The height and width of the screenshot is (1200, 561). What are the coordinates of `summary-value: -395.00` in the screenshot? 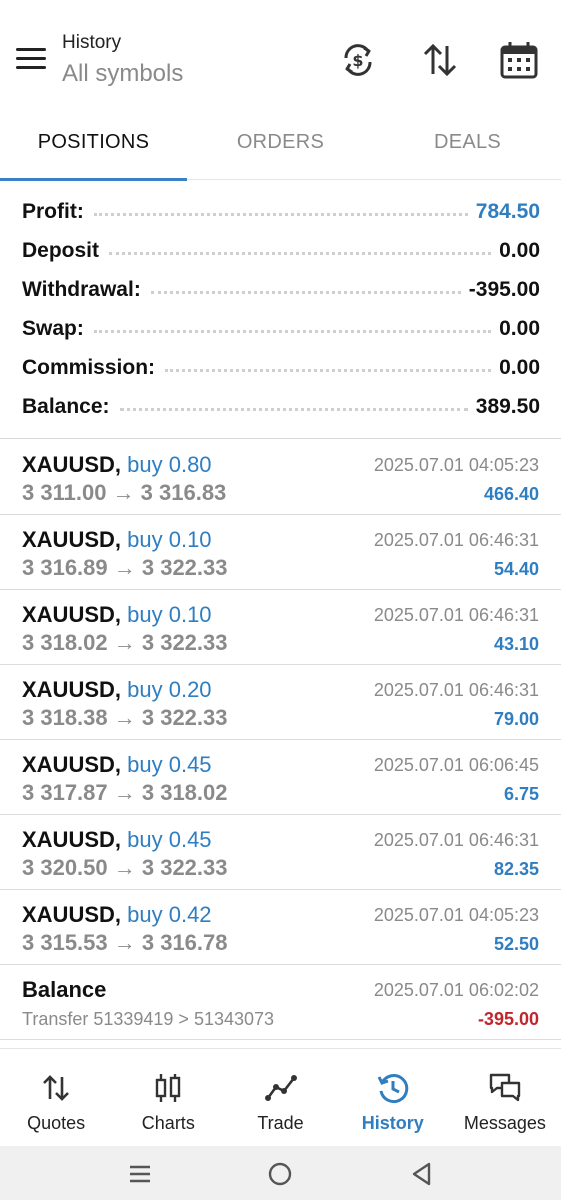 It's located at (504, 289).